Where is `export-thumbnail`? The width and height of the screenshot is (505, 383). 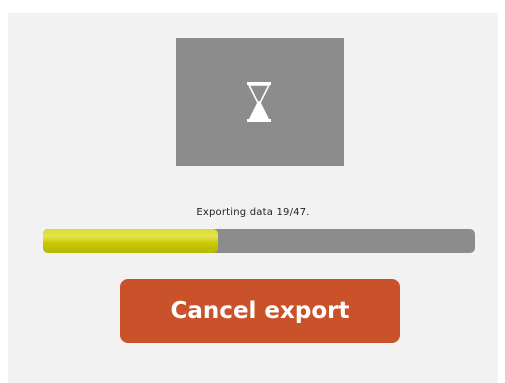
export-thumbnail is located at coordinates (260, 102).